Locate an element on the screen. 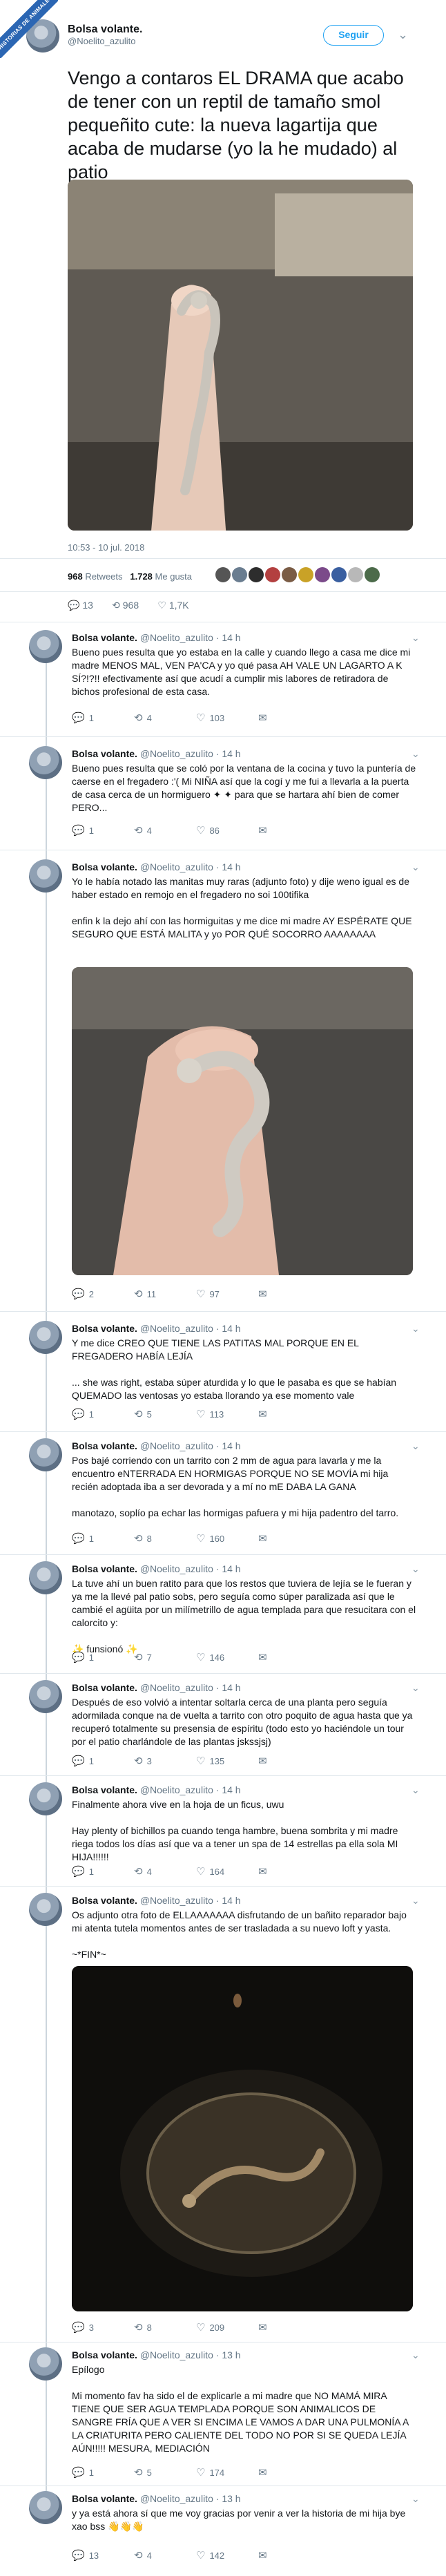 The image size is (446, 2576). reply-actions: 💬 1 ⟲ 3 ♡ 135 ✉ is located at coordinates (196, 1761).